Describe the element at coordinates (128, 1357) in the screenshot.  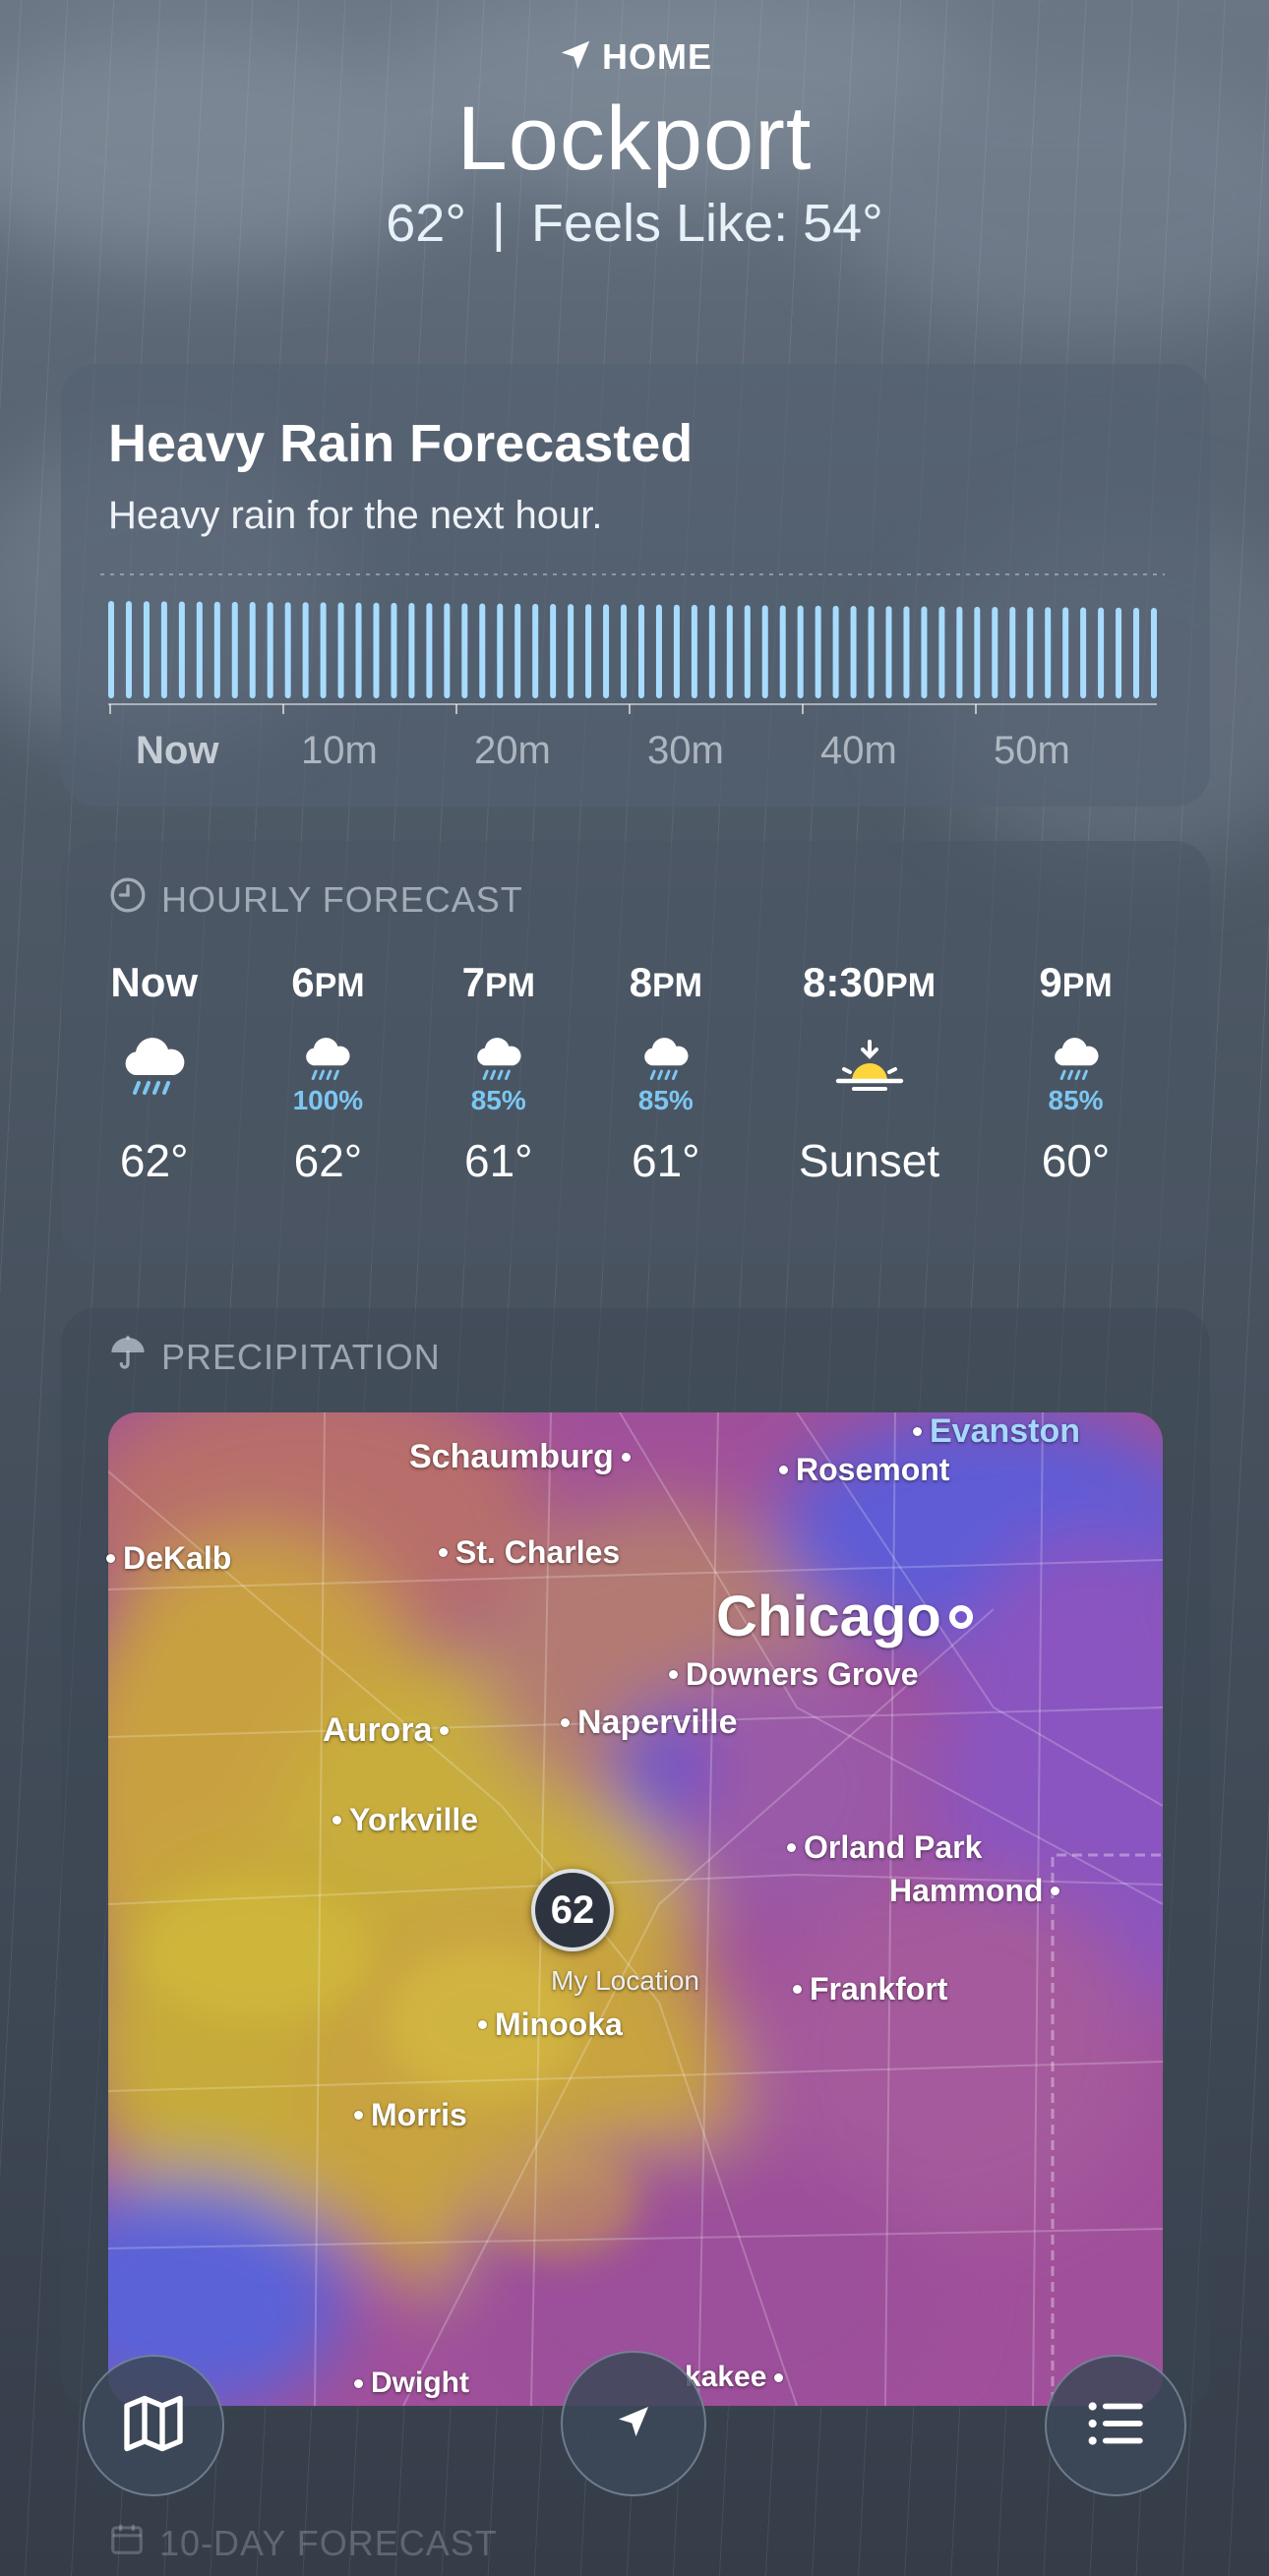
I see `umbrella-icon` at that location.